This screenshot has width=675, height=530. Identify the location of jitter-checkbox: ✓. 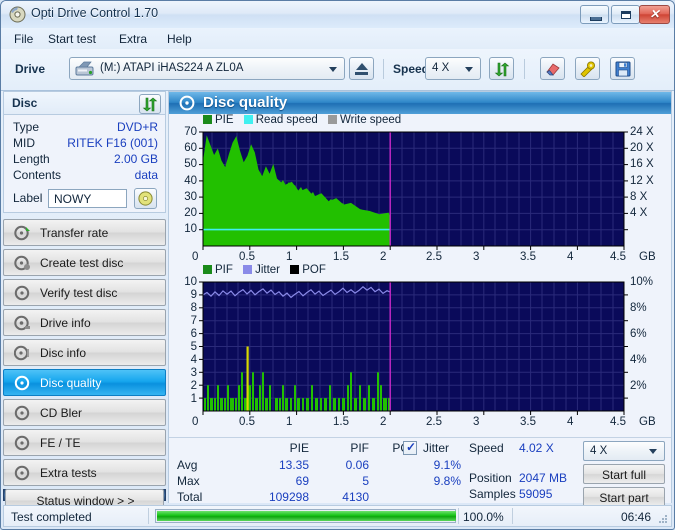
(410, 447).